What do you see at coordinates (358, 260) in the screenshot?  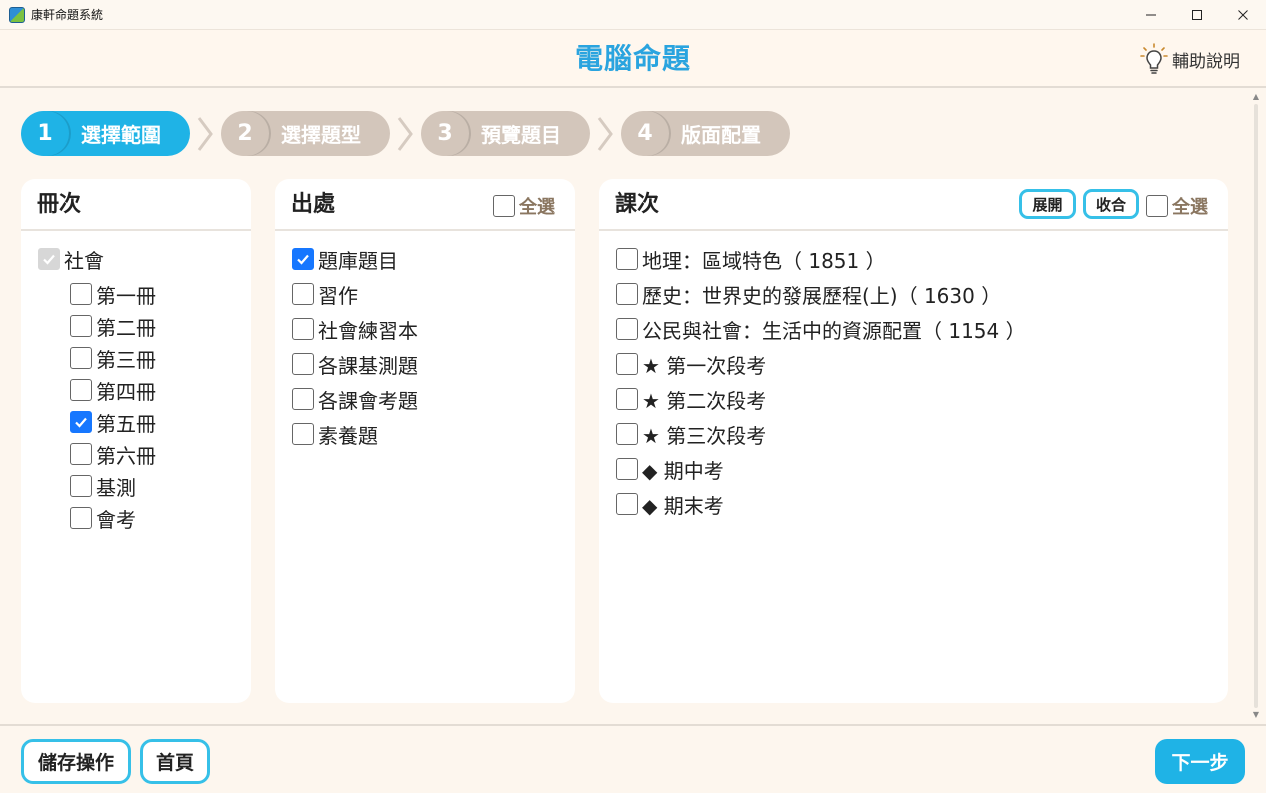 I see `source-item-label: 題庫題目` at bounding box center [358, 260].